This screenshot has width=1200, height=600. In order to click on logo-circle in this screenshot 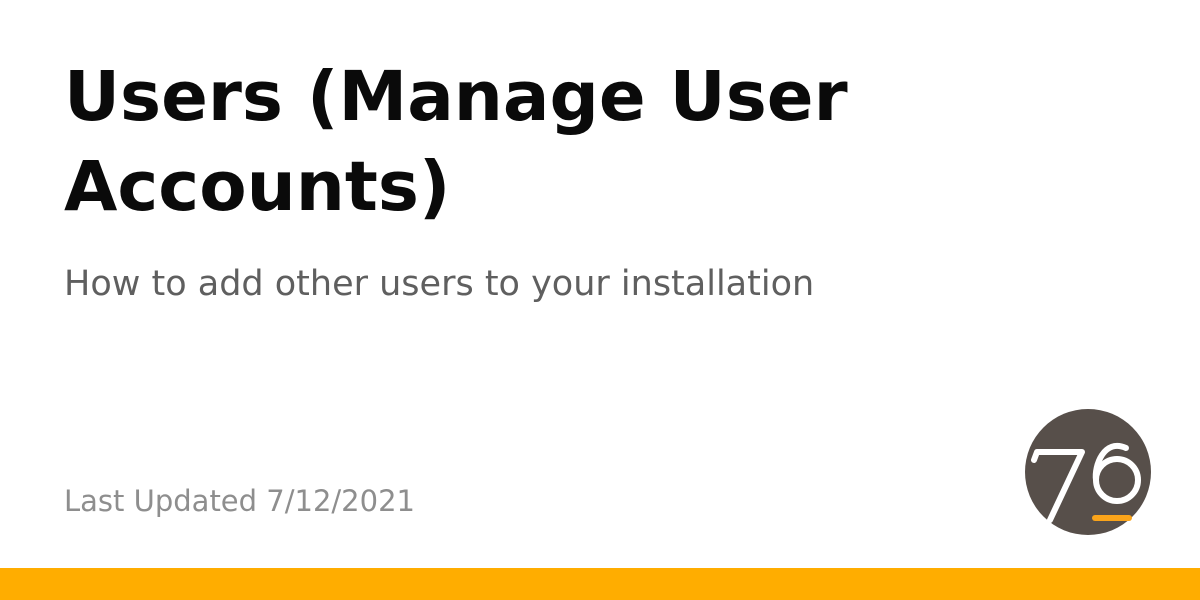, I will do `click(1088, 472)`.